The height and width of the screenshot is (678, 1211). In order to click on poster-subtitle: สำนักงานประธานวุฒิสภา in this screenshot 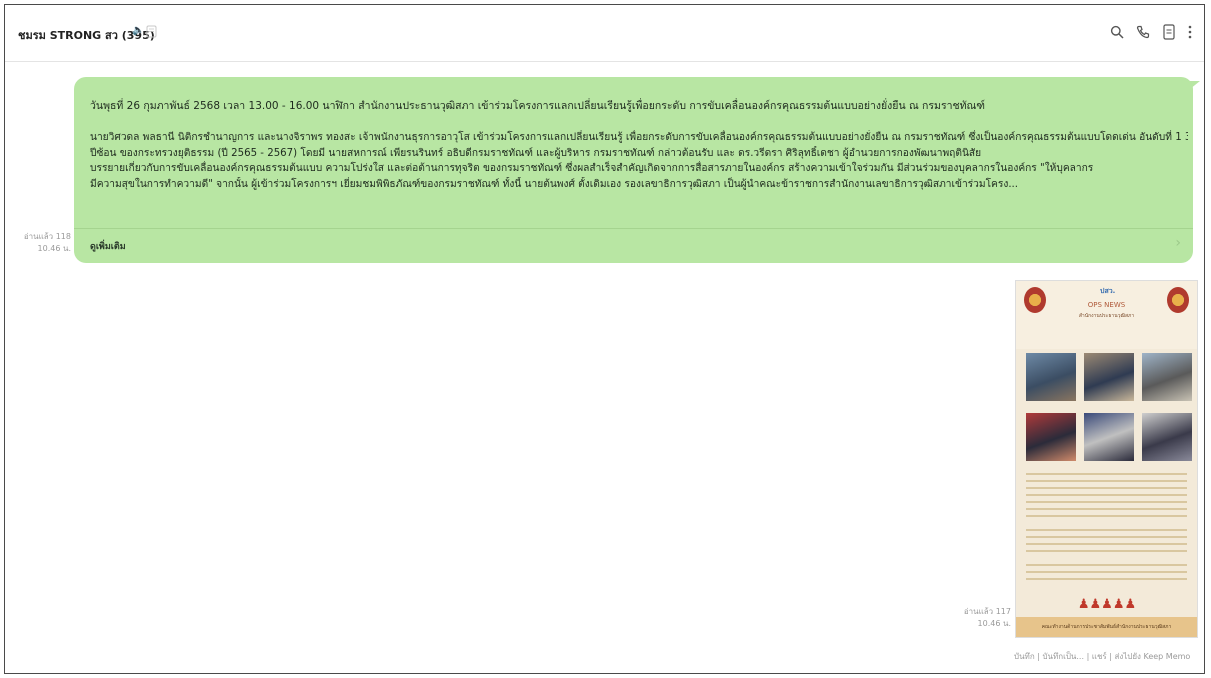, I will do `click(1106, 316)`.